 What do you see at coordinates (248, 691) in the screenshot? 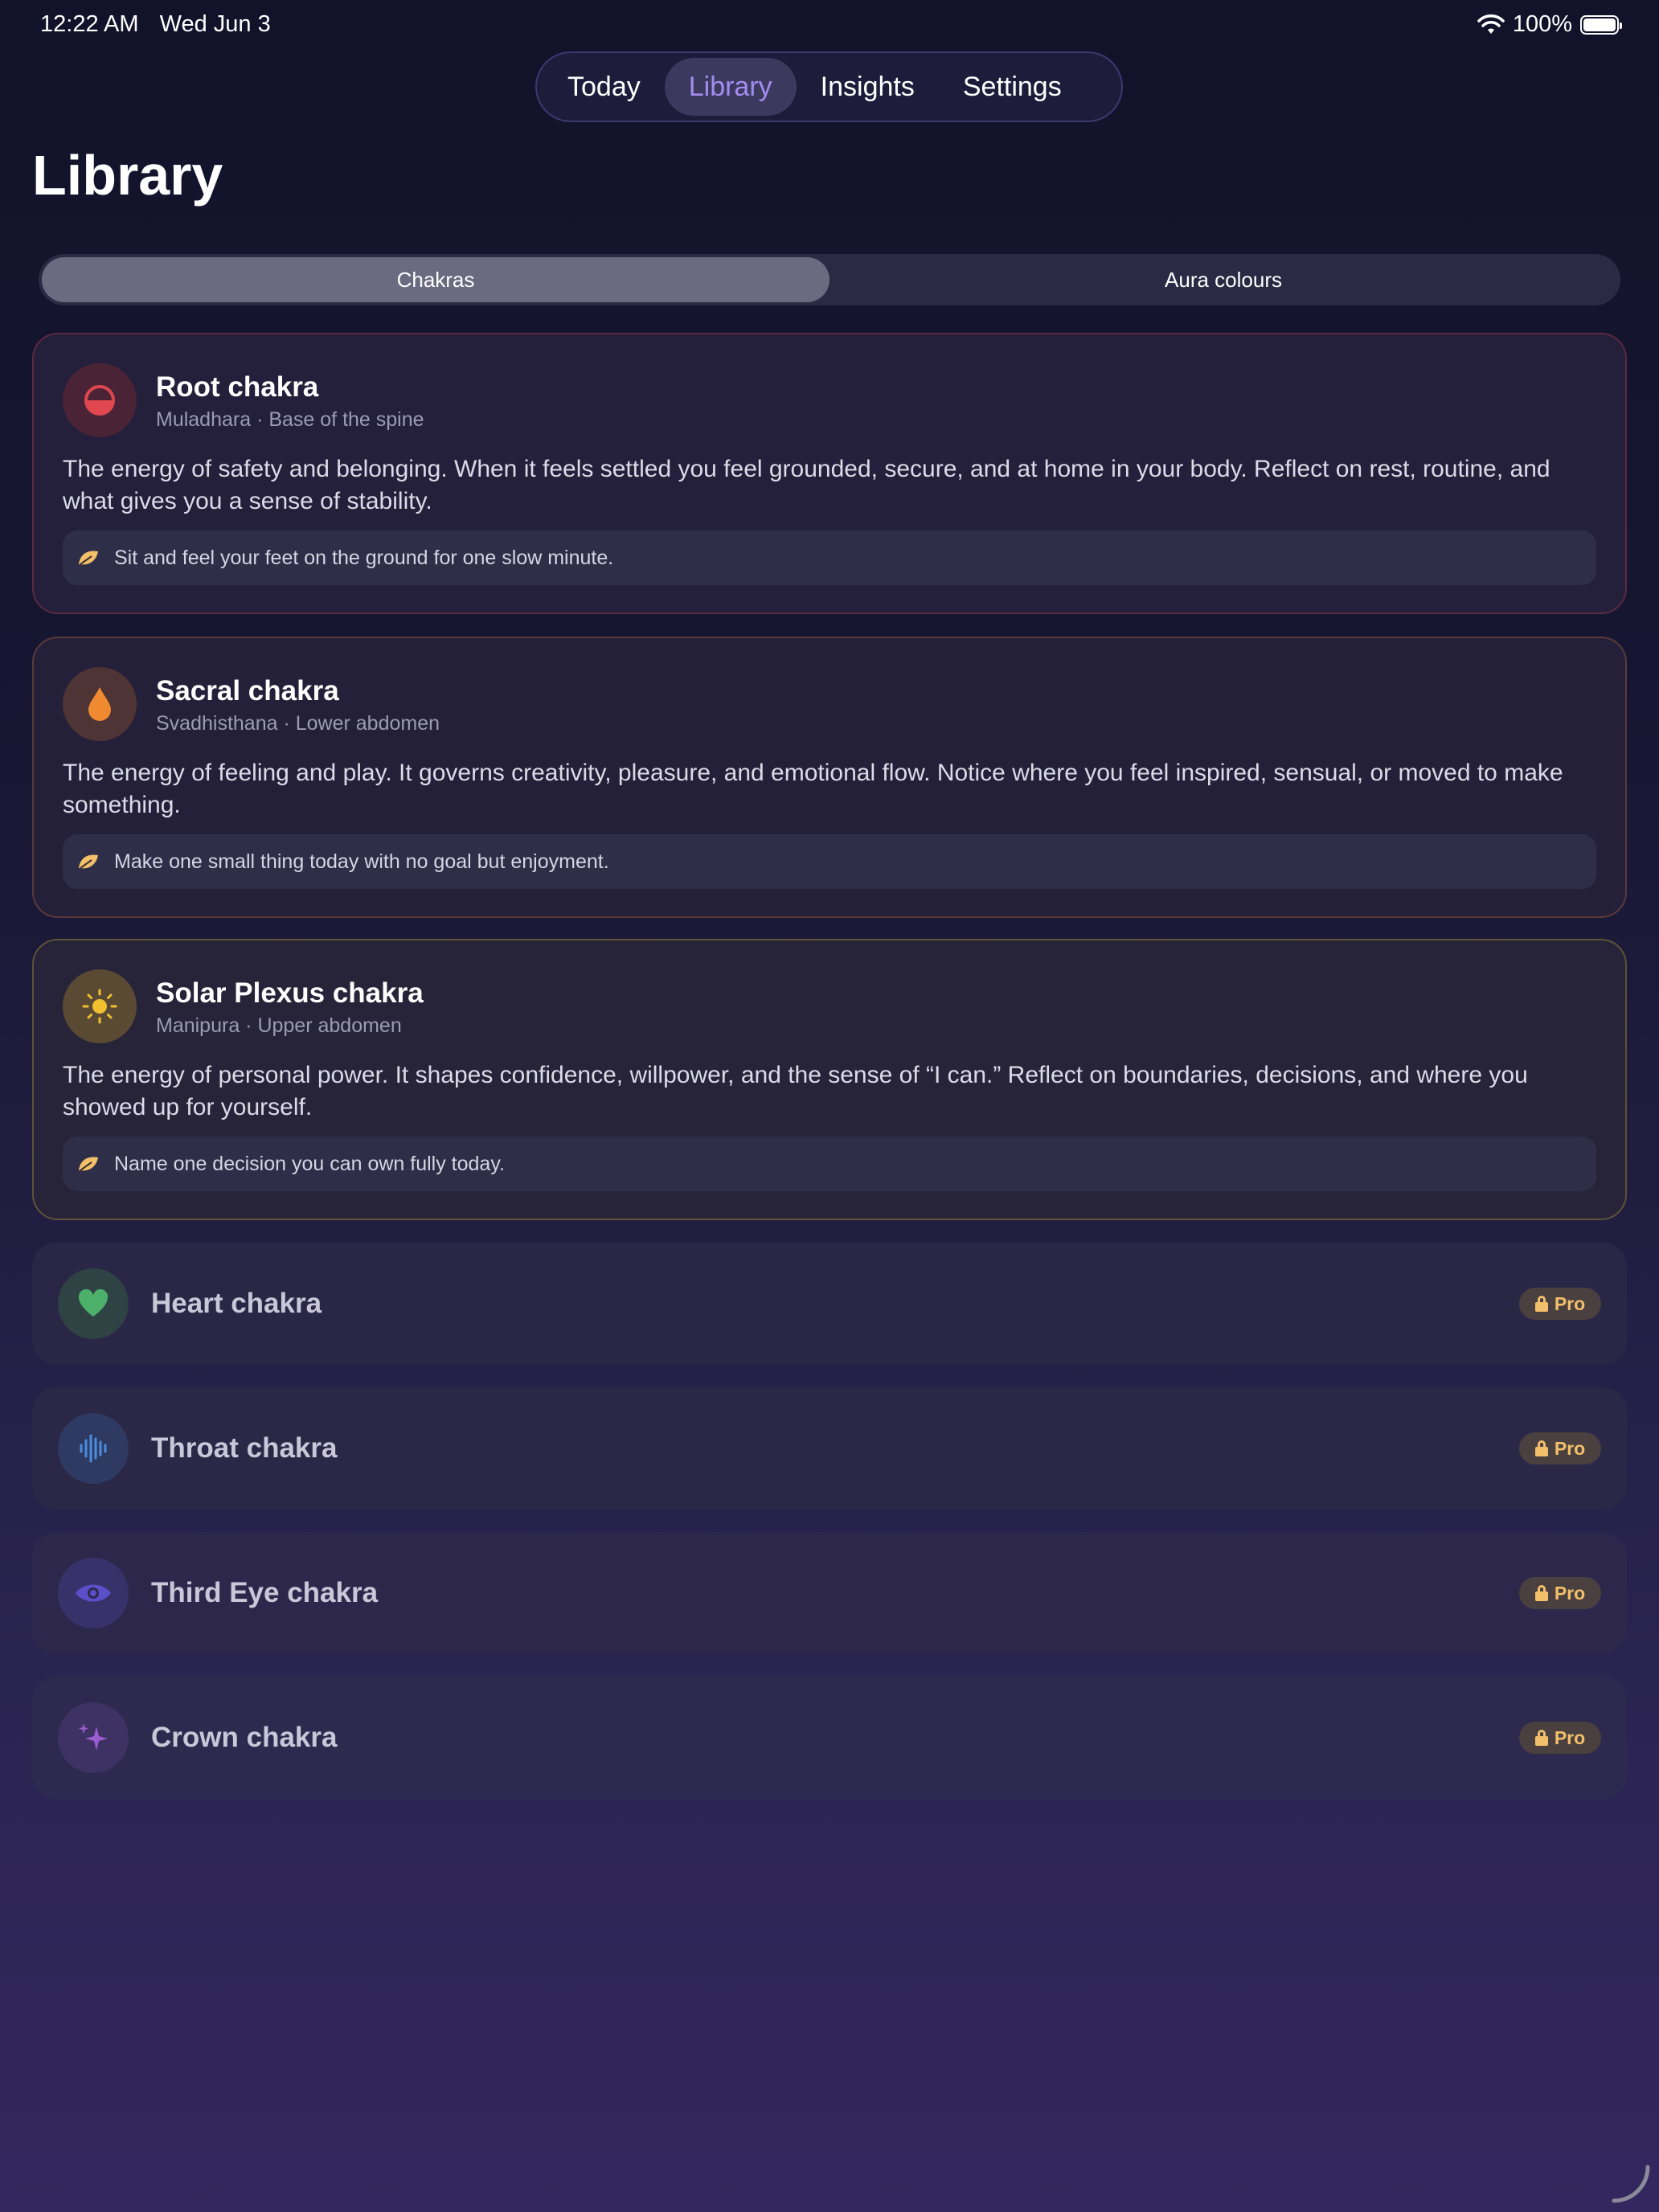
I see `card-title: Sacral chakra` at bounding box center [248, 691].